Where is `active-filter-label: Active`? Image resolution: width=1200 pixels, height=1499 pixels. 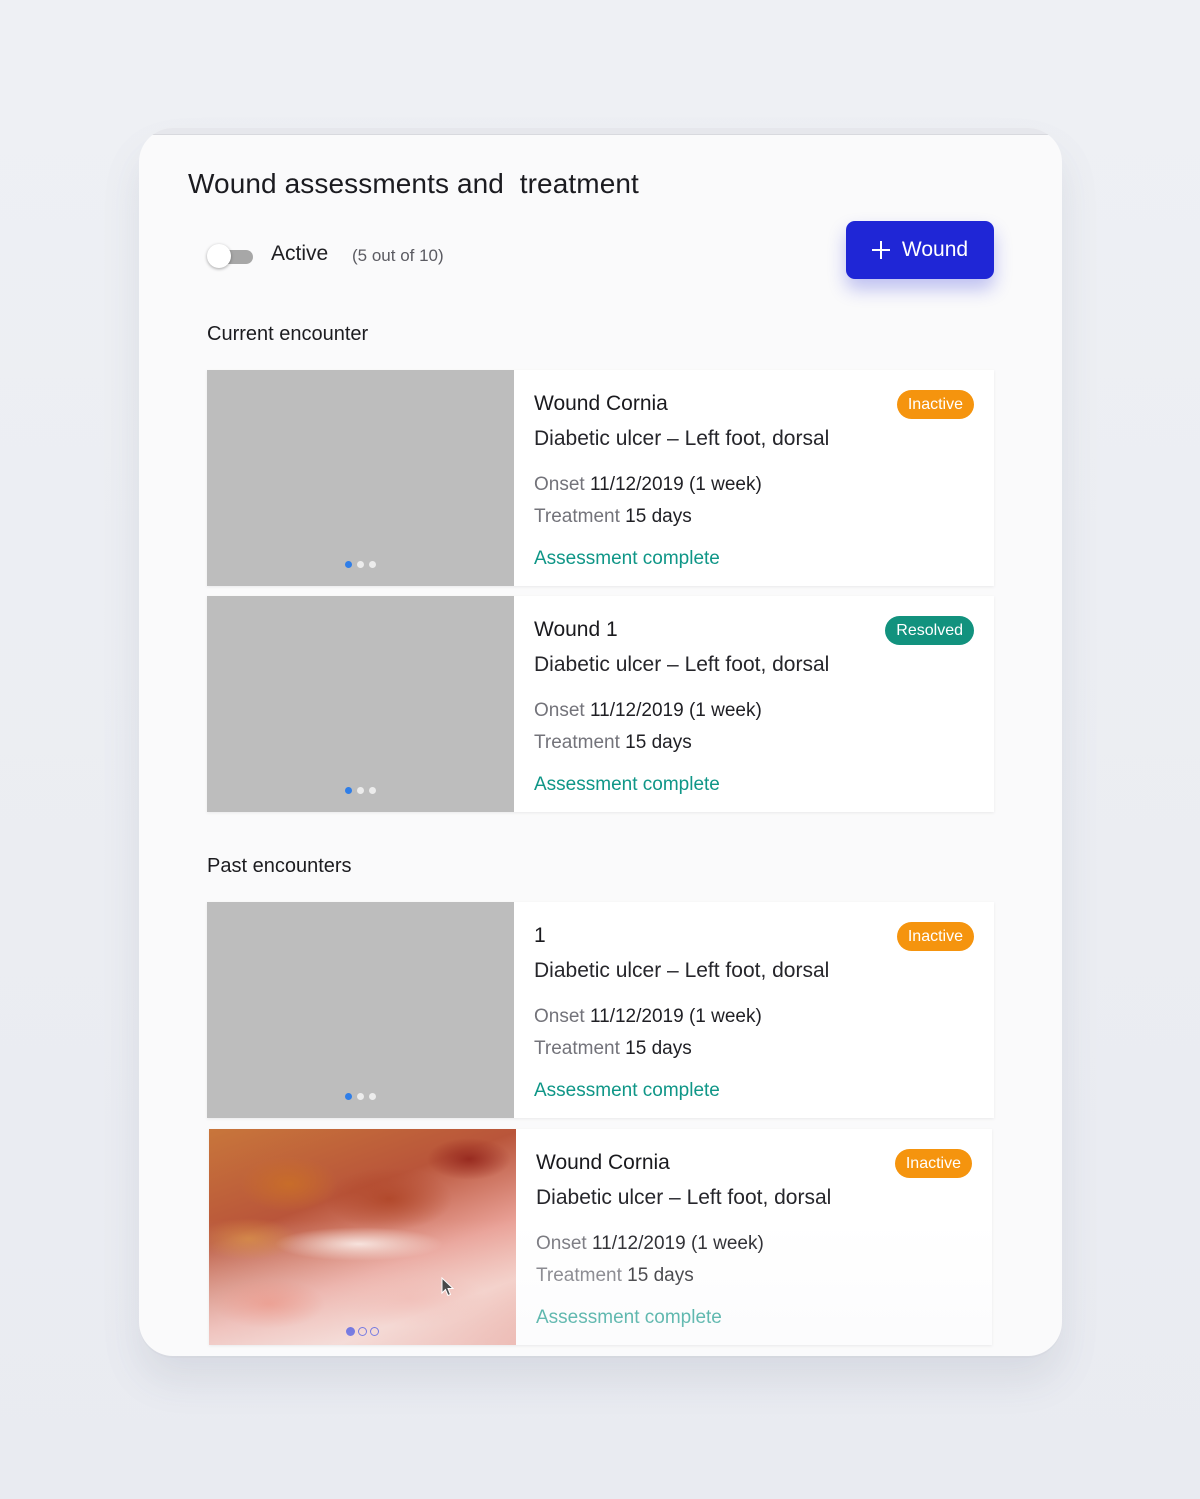
active-filter-label: Active is located at coordinates (300, 253).